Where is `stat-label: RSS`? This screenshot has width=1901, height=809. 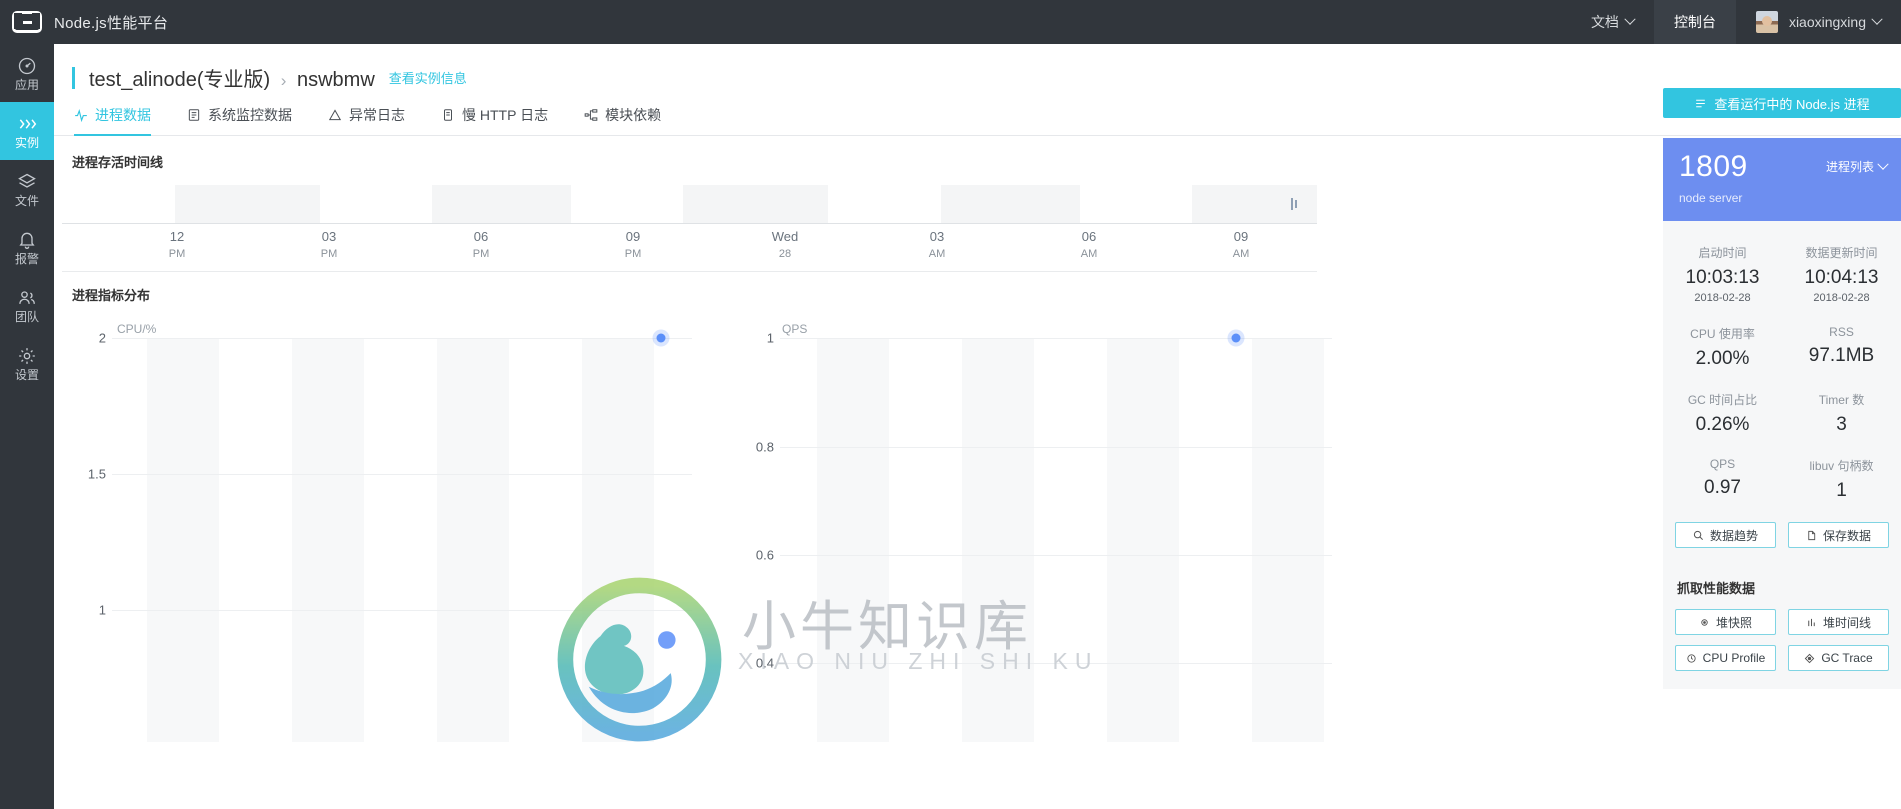 stat-label: RSS is located at coordinates (1841, 332).